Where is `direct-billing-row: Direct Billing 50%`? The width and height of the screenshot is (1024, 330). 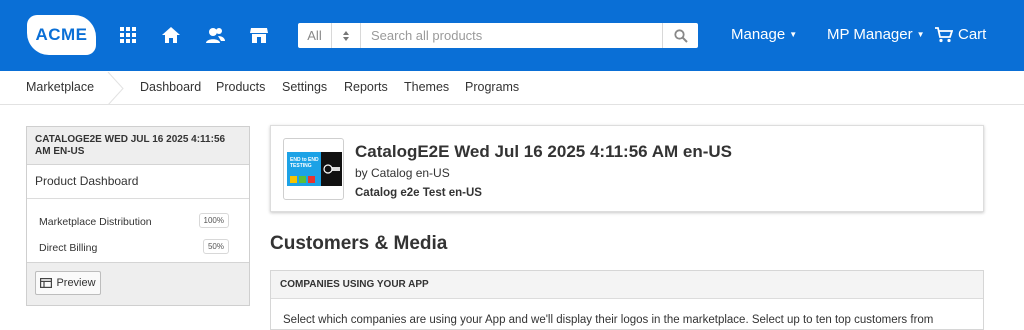 direct-billing-row: Direct Billing 50% is located at coordinates (138, 247).